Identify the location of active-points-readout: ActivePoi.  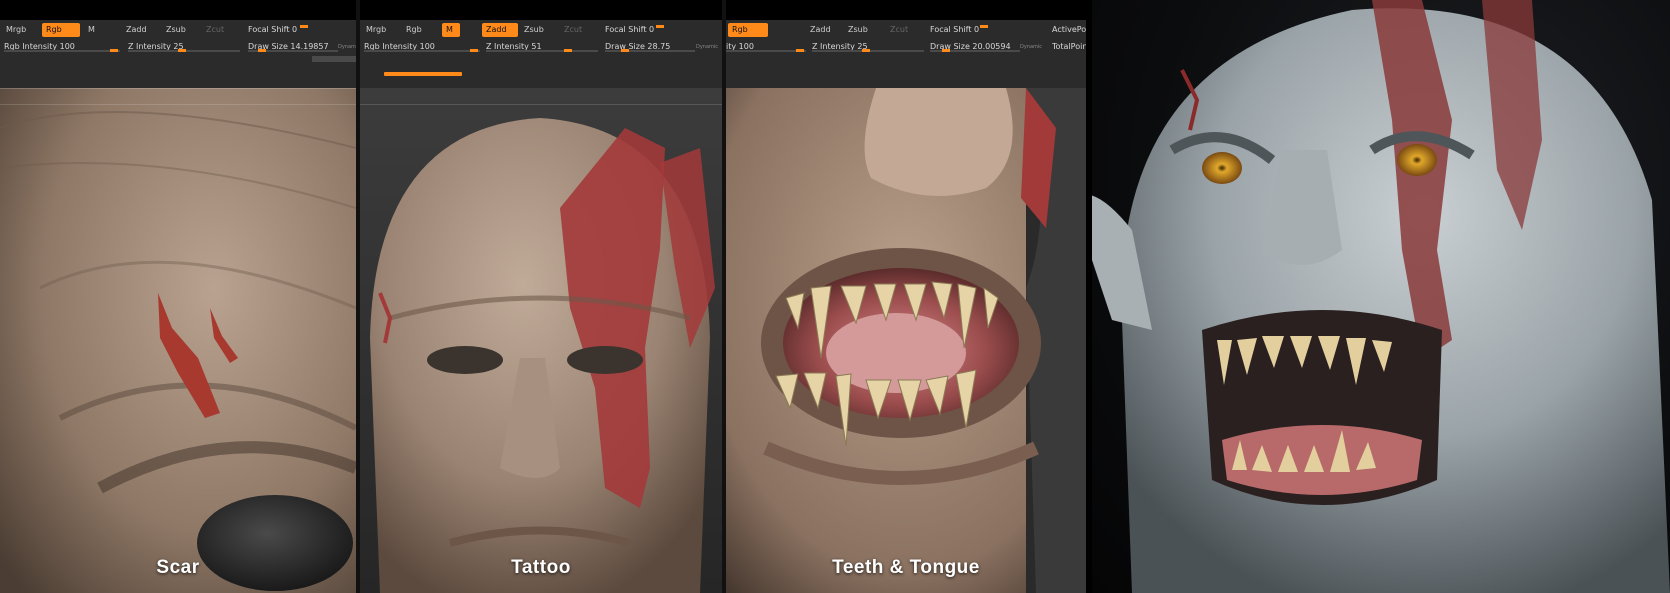
(1069, 29).